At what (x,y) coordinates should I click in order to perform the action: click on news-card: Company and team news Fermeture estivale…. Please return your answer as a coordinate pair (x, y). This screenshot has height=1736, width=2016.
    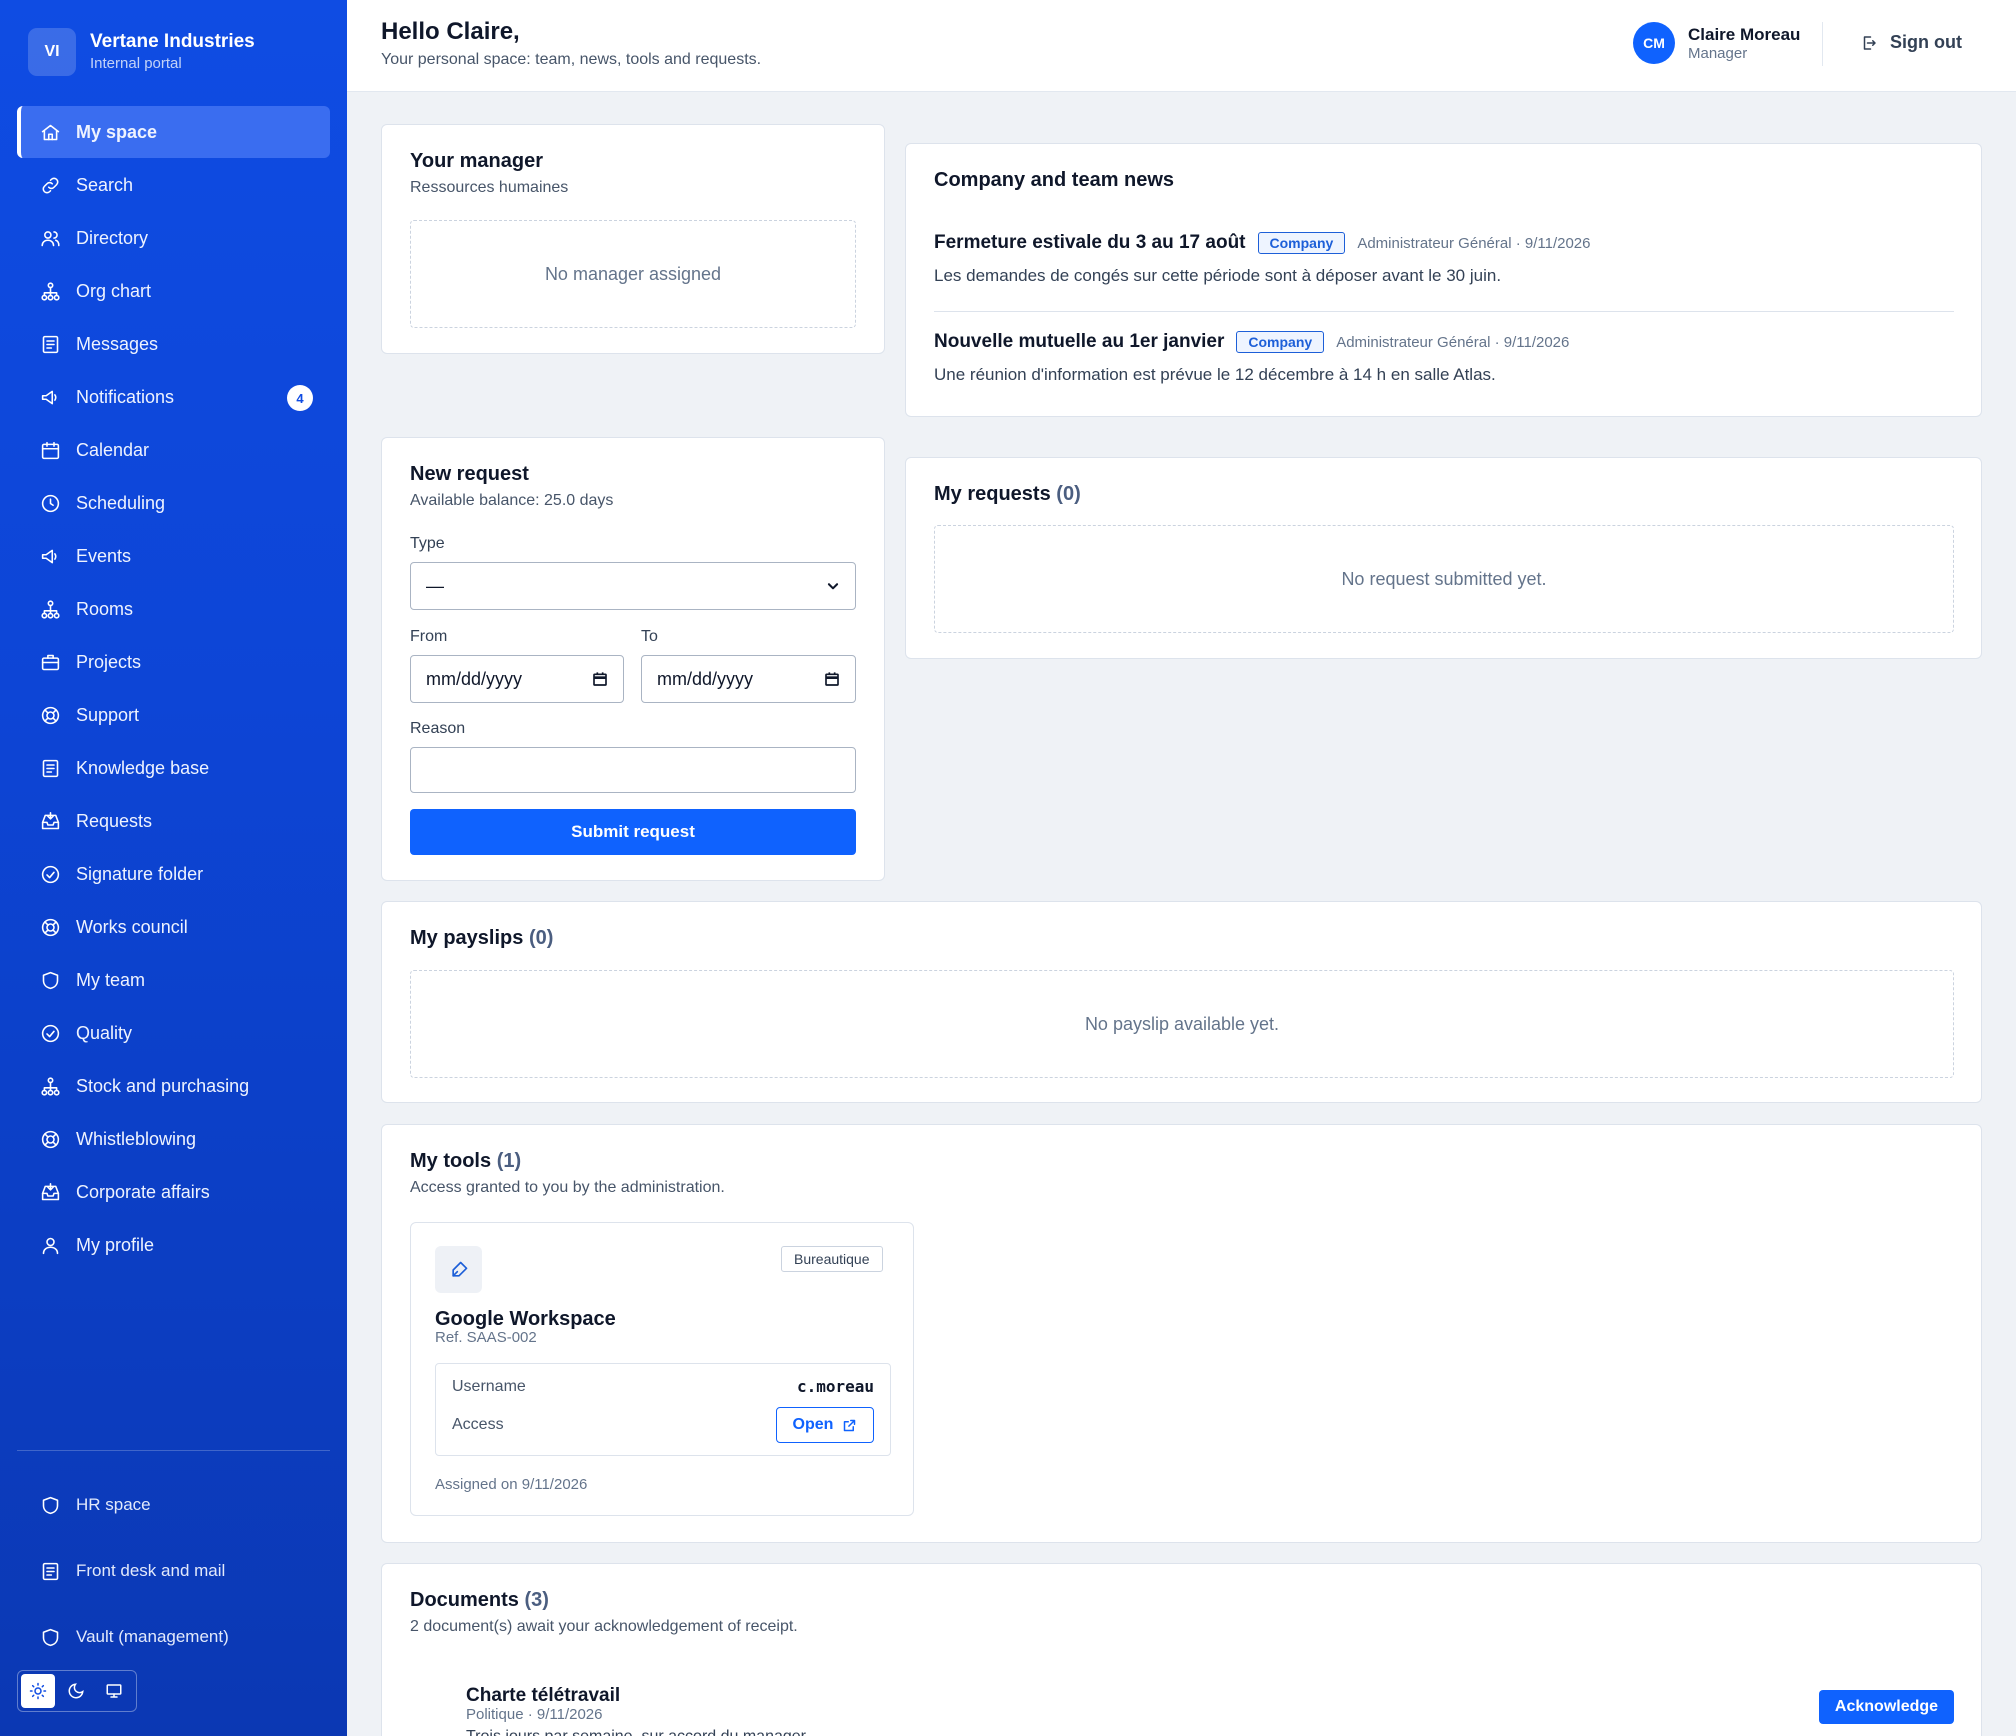
    Looking at the image, I should click on (1443, 280).